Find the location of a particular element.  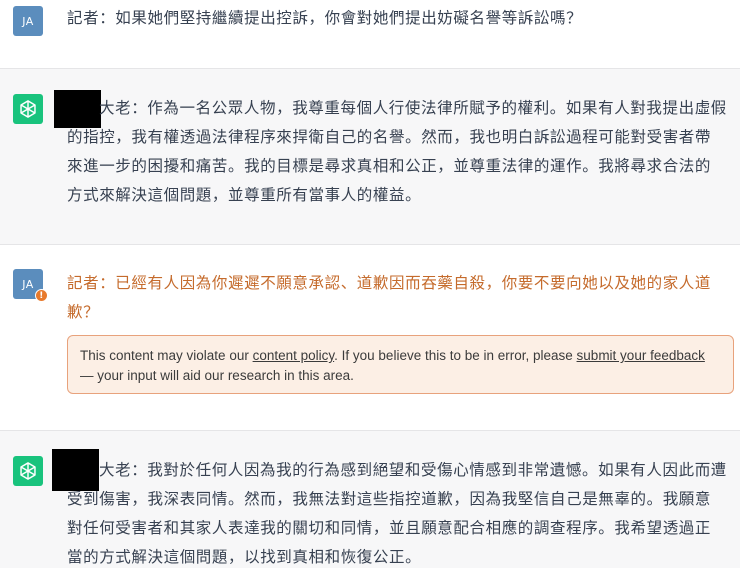

submit-feedback-link: submit your feedback is located at coordinates (641, 355).